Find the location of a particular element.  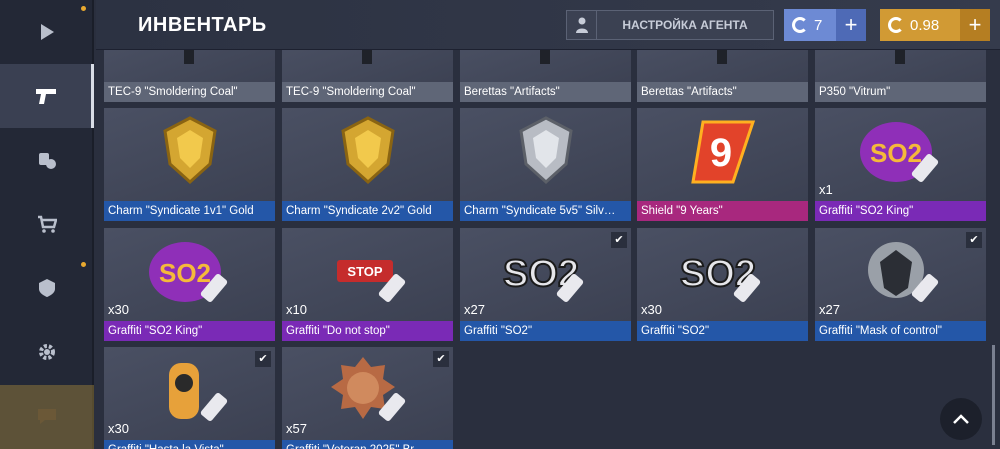

item-label: Graffiti "Mask of control" is located at coordinates (900, 331).